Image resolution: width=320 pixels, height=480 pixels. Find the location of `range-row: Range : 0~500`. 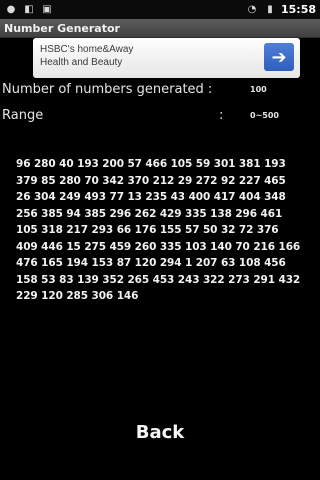

range-row: Range : 0~500 is located at coordinates (160, 117).